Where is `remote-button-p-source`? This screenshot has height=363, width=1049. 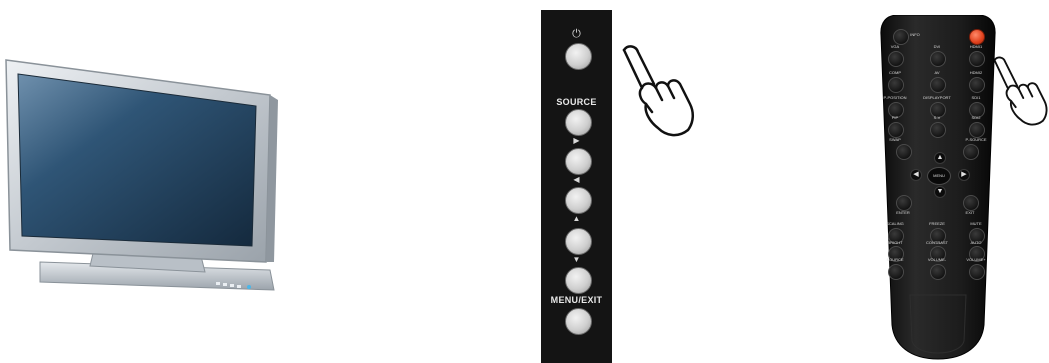 remote-button-p-source is located at coordinates (971, 152).